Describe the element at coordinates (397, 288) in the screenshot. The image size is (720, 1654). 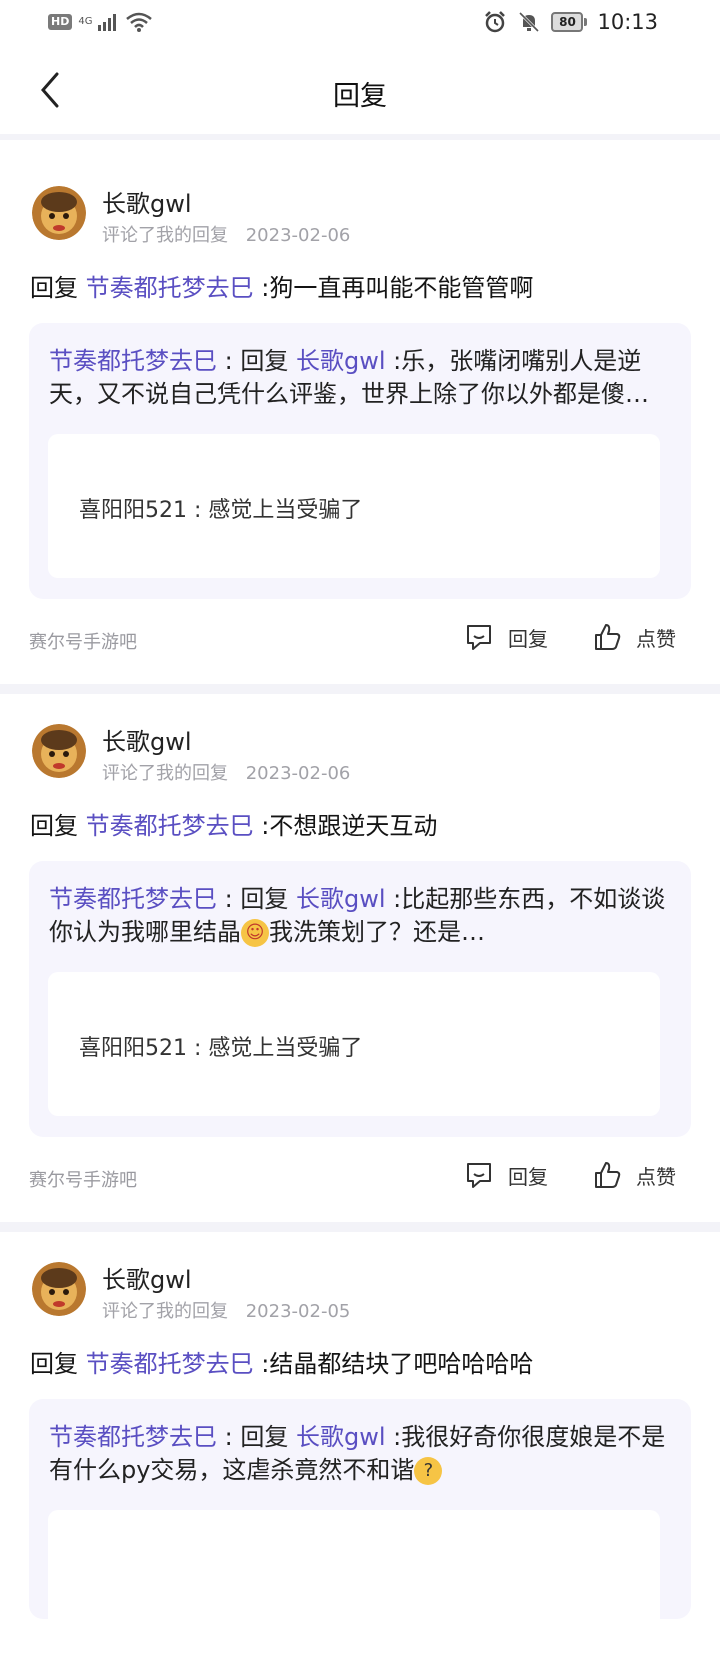
I see `reply-content: :狗一直再叫能不能管管啊` at that location.